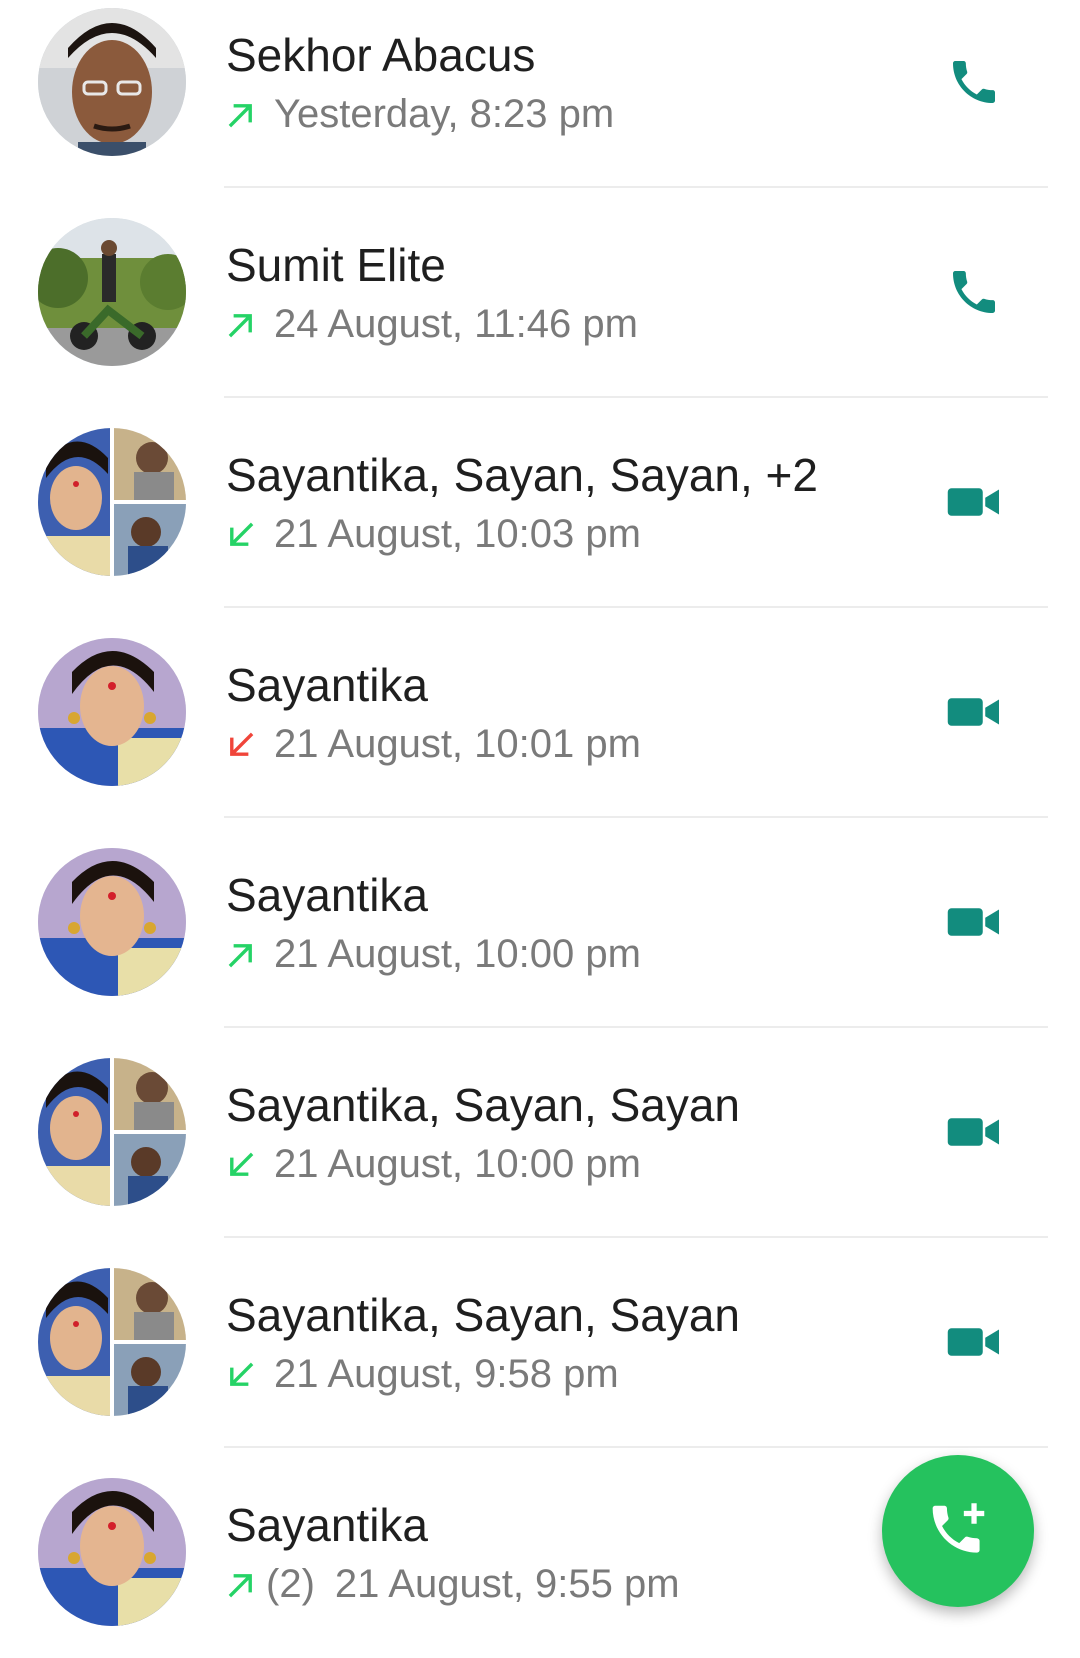  I want to click on call-time: 21 August, 10:03 pm, so click(457, 534).